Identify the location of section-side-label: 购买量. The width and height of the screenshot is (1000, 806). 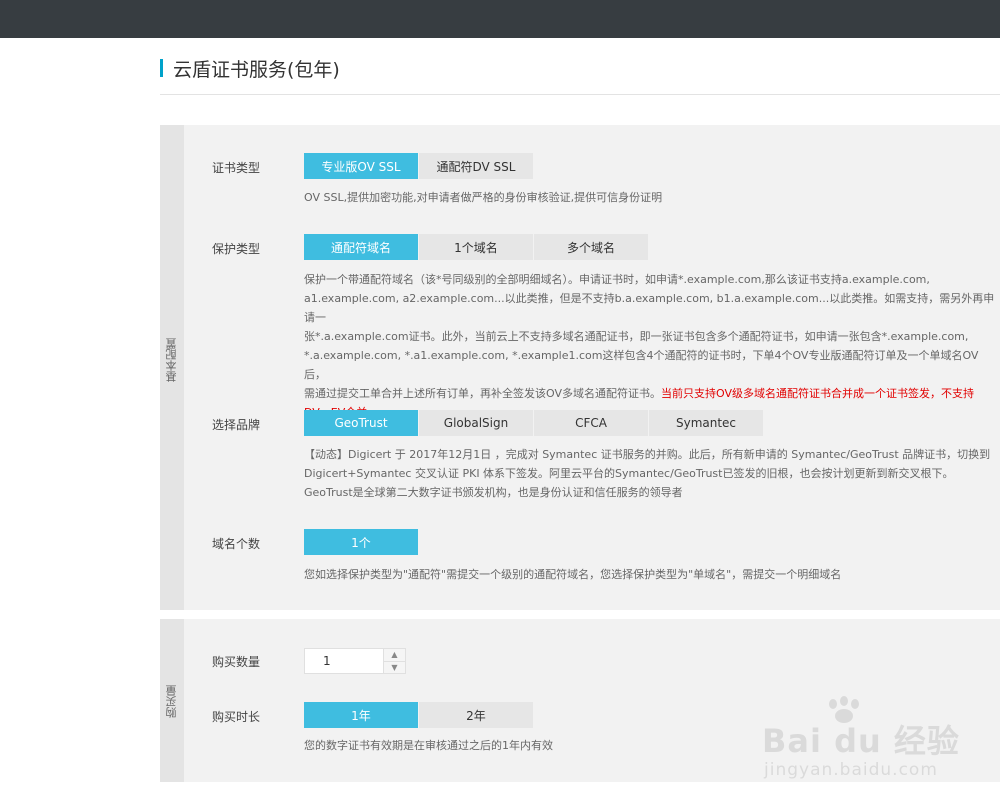
(171, 701).